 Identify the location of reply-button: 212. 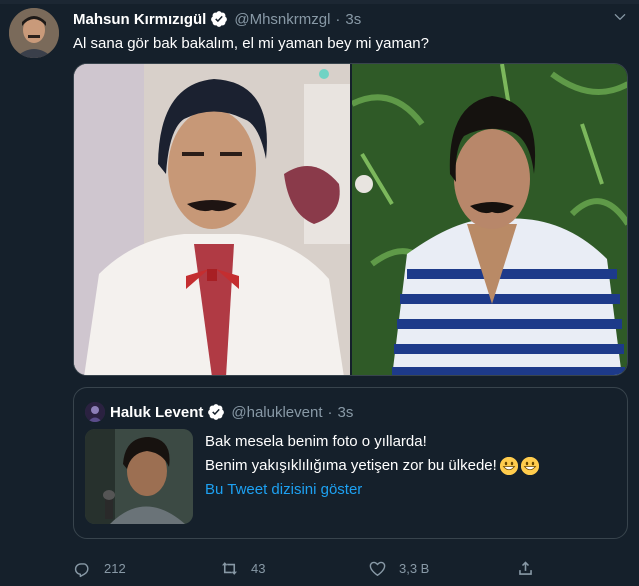
(99, 568).